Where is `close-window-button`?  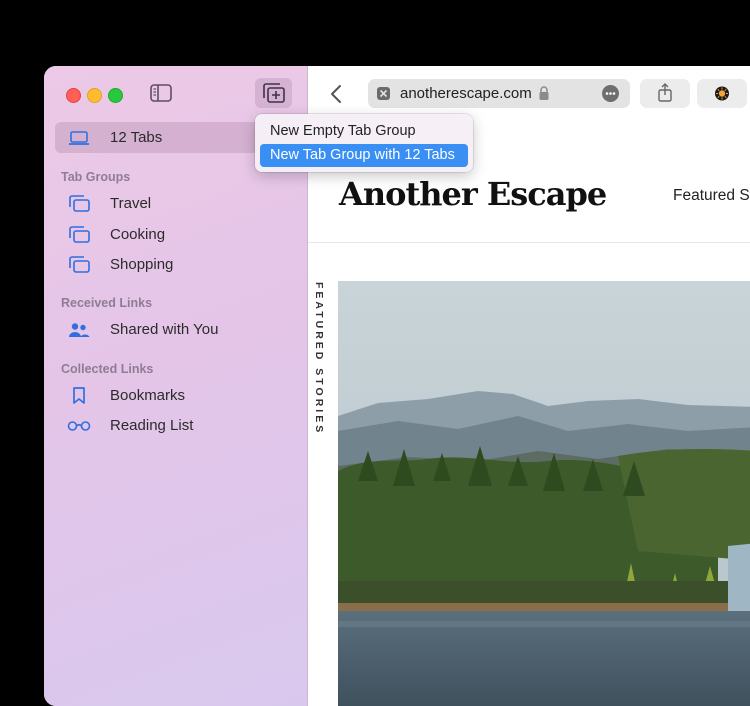
close-window-button is located at coordinates (73, 95).